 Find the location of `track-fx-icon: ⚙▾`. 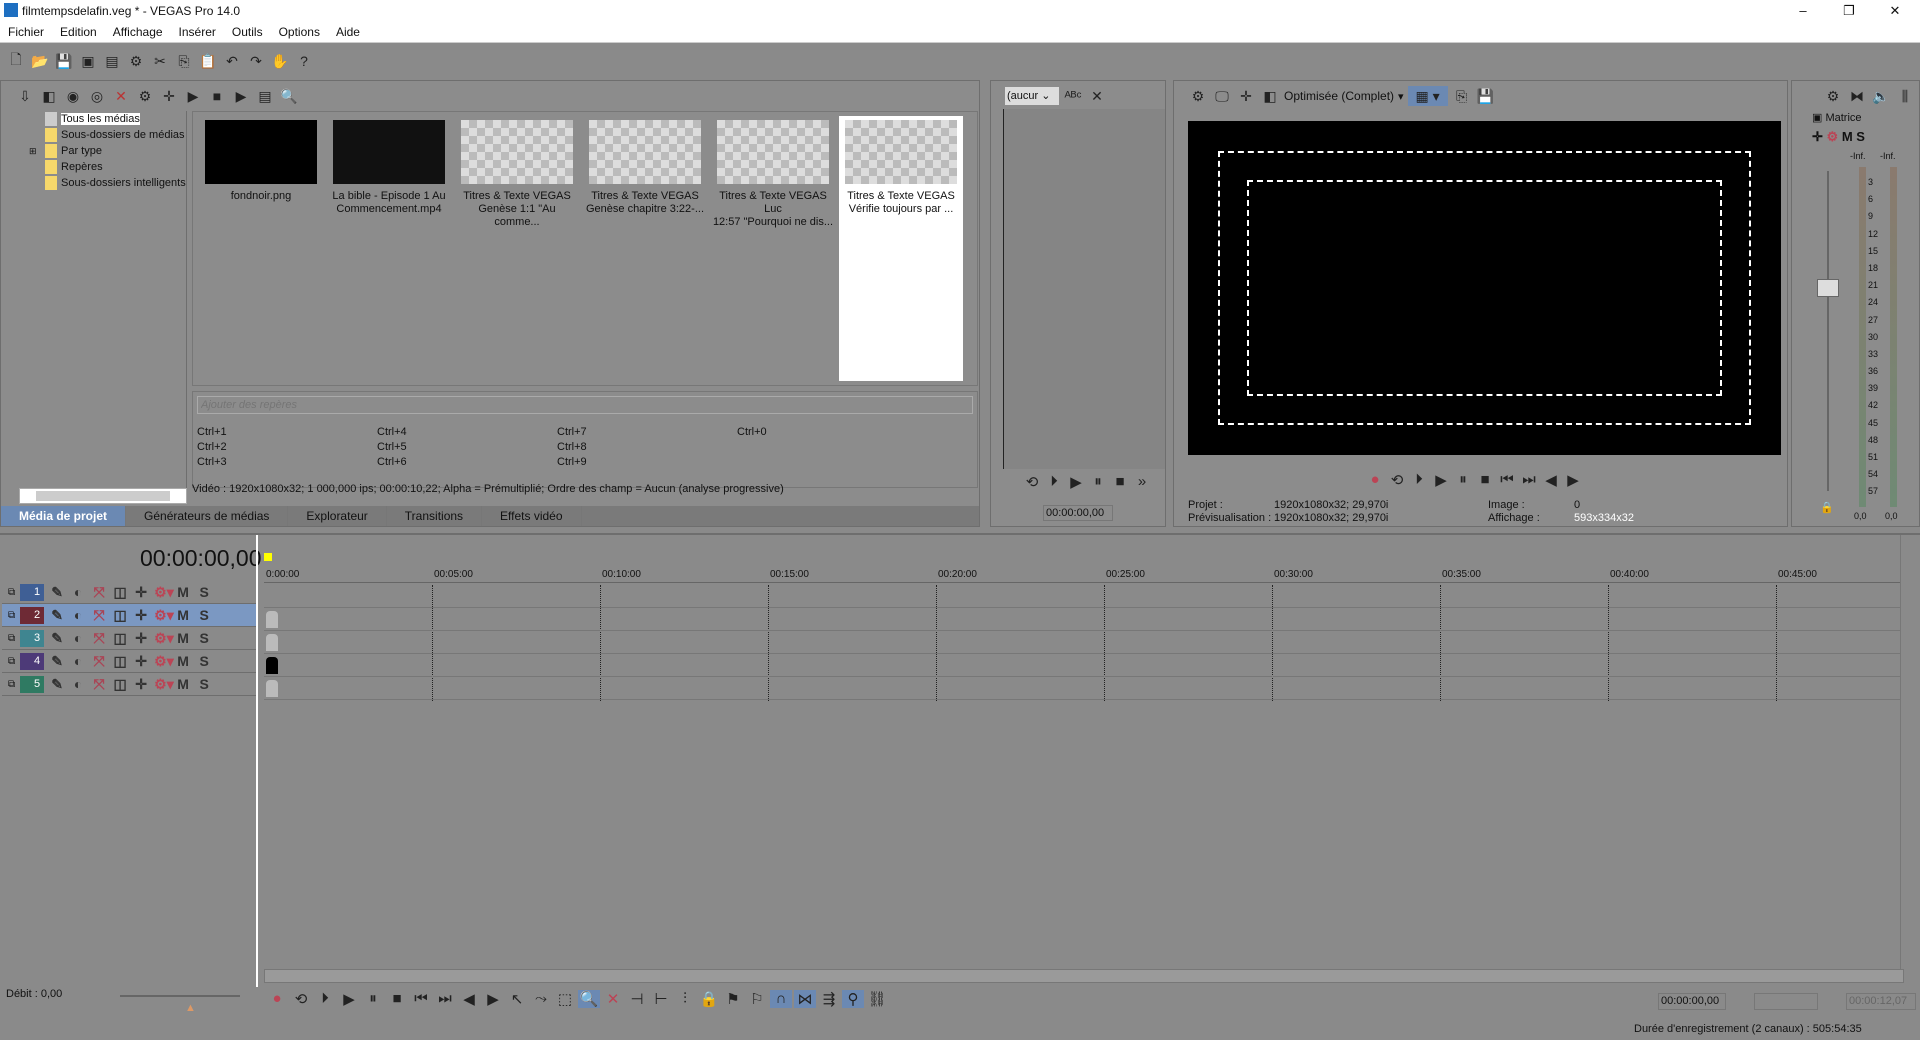

track-fx-icon: ⚙▾ is located at coordinates (164, 684).